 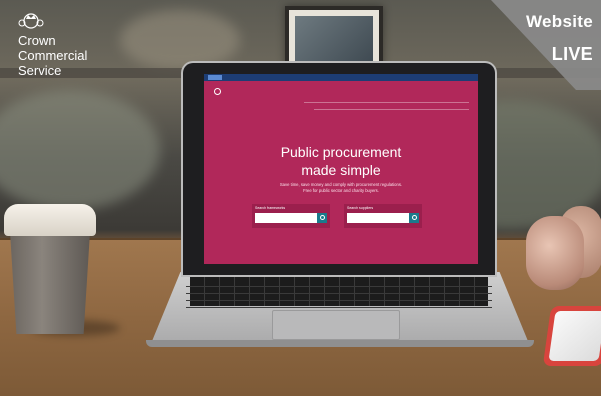 I want to click on smartphone, so click(x=571, y=336).